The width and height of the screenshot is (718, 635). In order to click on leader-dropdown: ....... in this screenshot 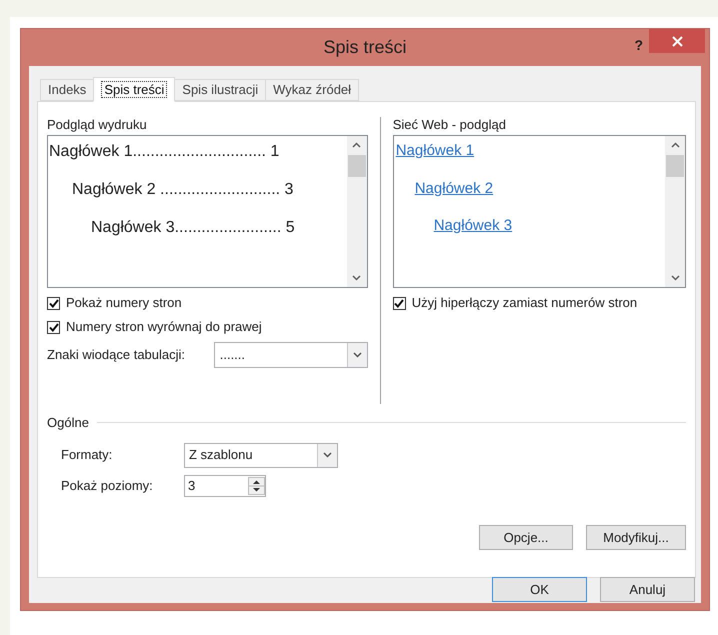, I will do `click(291, 355)`.